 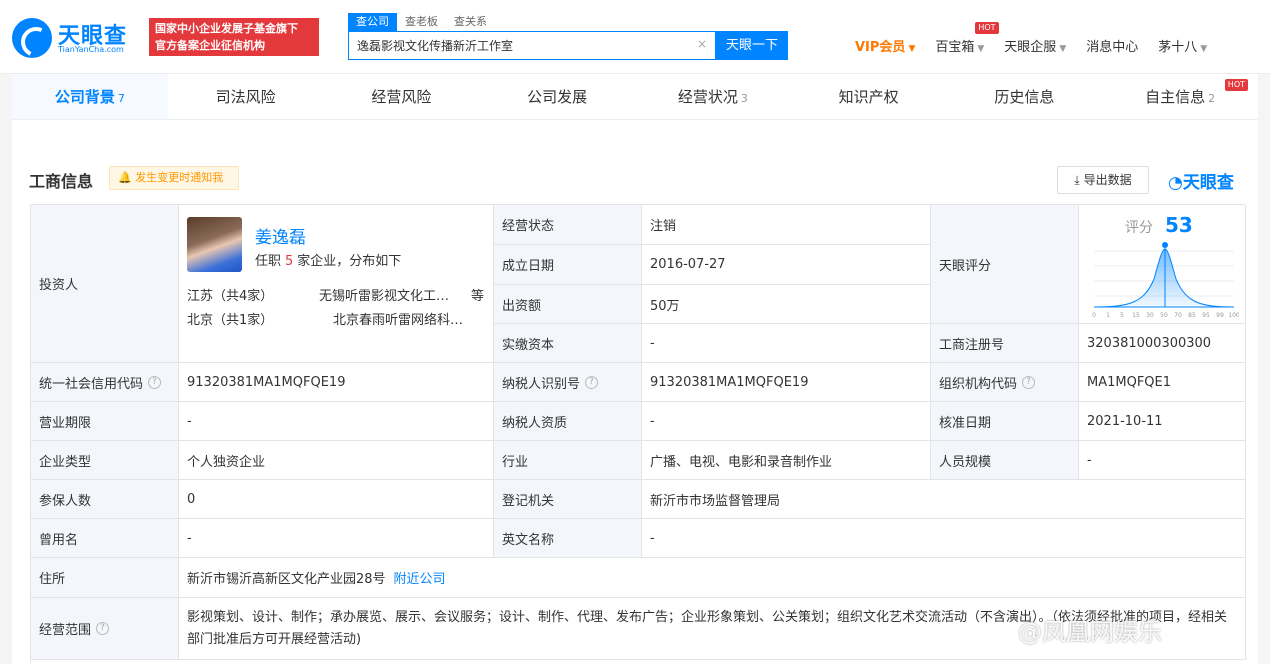 I want to click on clear-icon: ×, so click(x=702, y=44).